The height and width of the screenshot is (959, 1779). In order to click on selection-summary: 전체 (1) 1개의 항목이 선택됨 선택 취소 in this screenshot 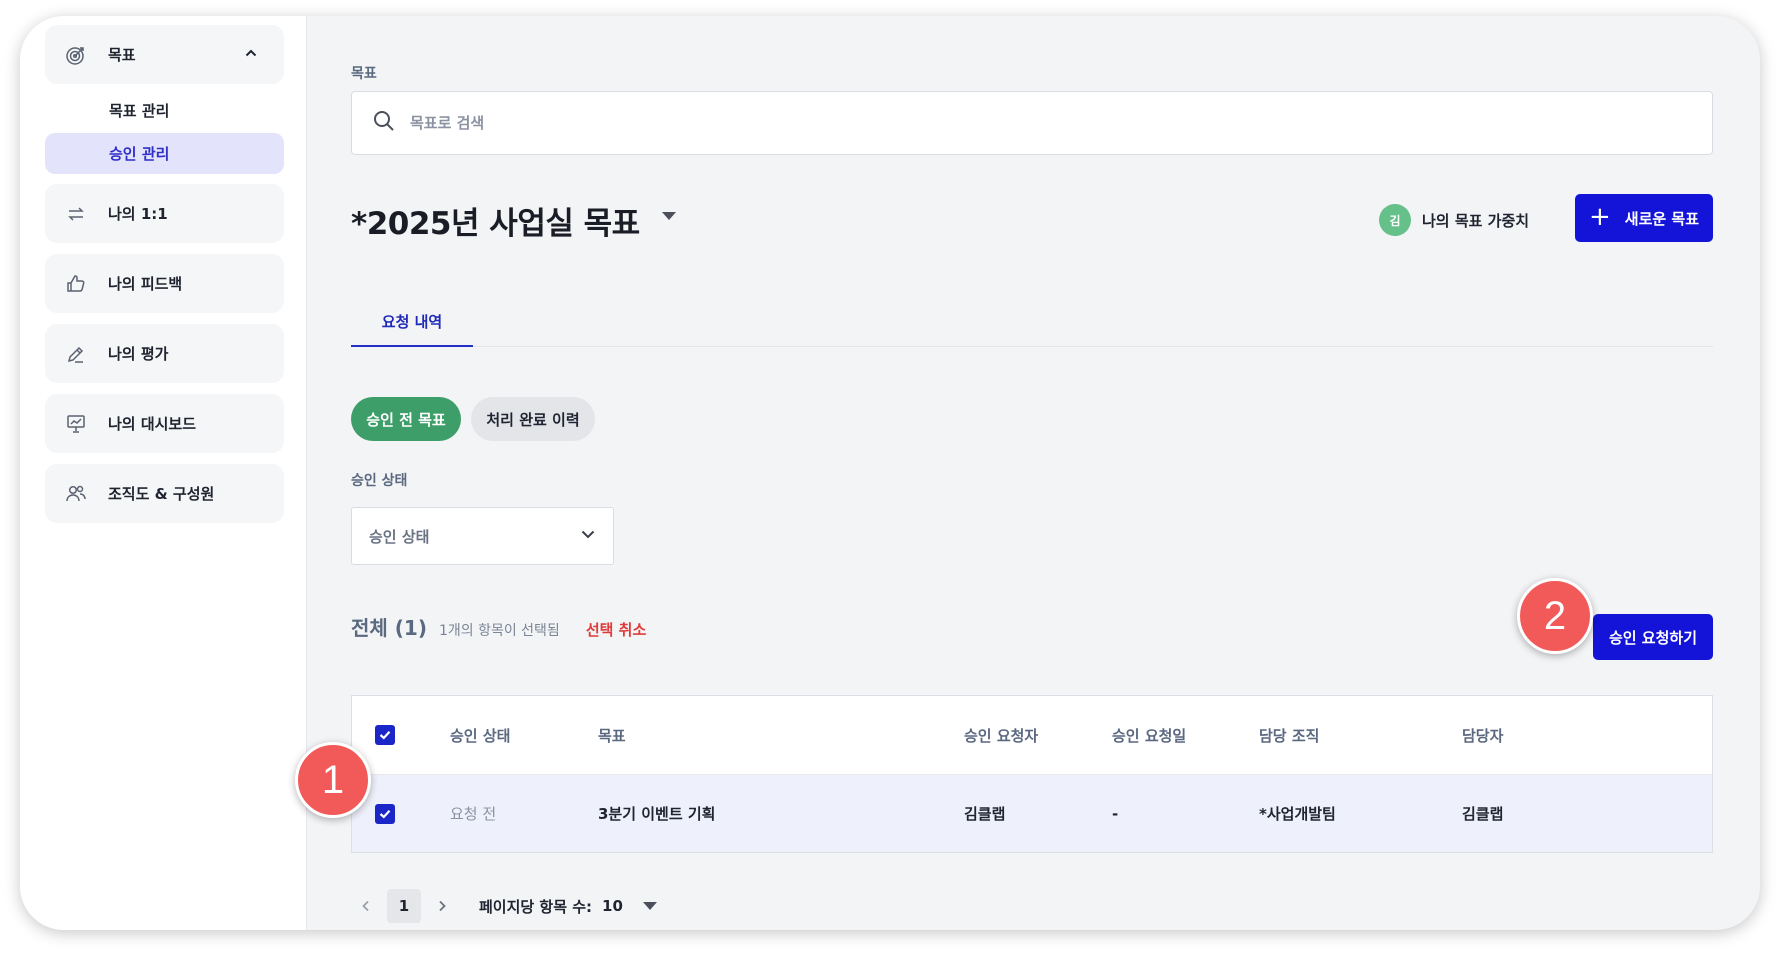, I will do `click(498, 626)`.